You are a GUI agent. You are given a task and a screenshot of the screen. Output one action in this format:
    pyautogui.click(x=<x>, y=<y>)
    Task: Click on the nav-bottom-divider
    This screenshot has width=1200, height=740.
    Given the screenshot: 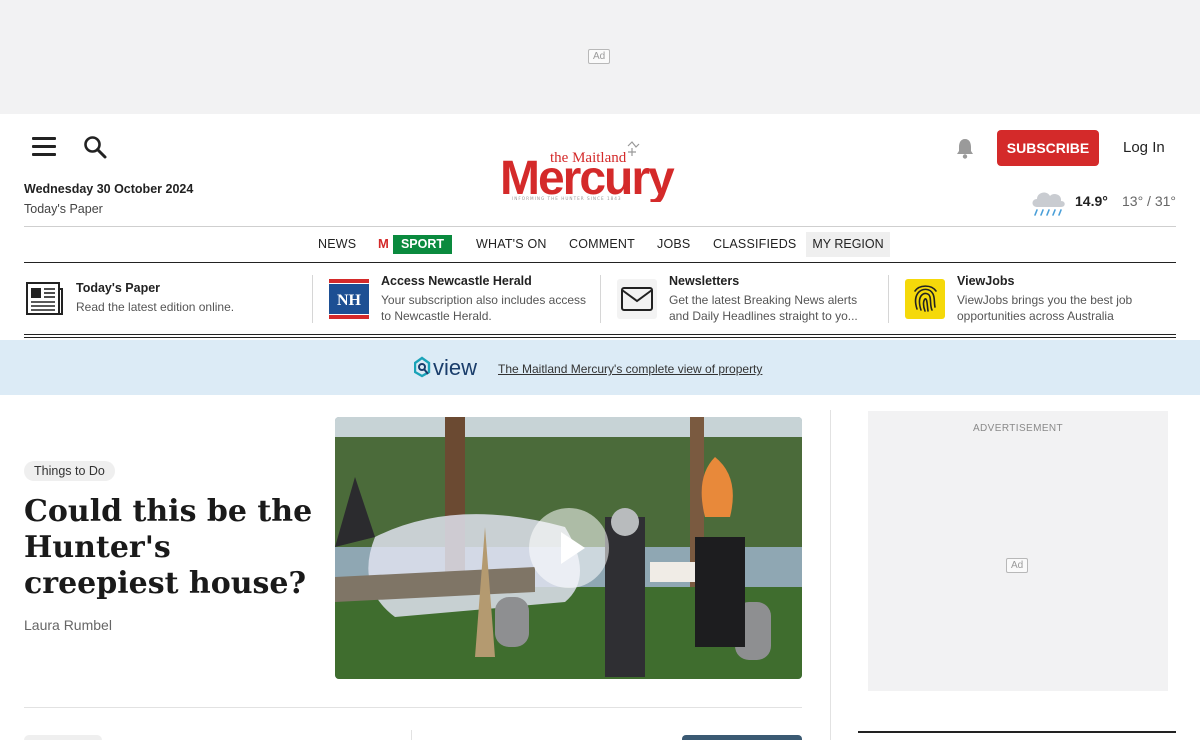 What is the action you would take?
    pyautogui.click(x=600, y=262)
    